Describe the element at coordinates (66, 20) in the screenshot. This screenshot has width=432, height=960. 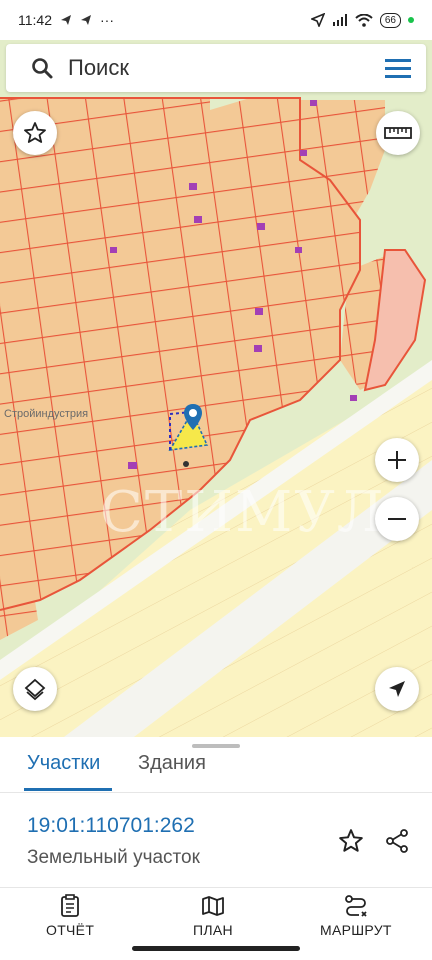
I see `telegram-icon` at that location.